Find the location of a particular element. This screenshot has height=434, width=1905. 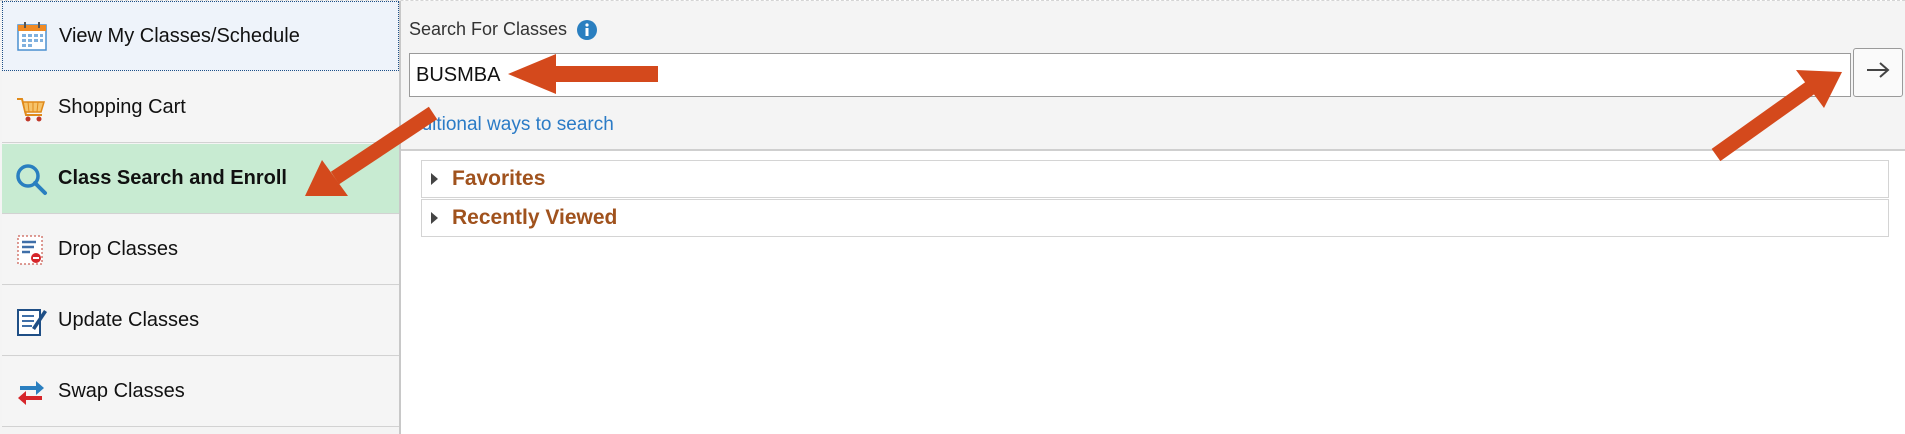

search-go-button is located at coordinates (1878, 72).